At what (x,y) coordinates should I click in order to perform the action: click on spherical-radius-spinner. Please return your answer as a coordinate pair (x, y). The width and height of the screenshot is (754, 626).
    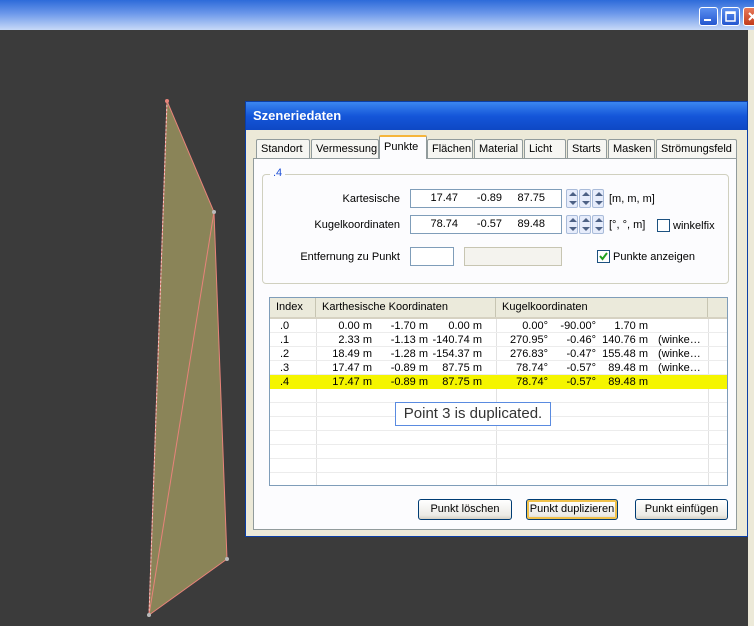
    Looking at the image, I should click on (598, 224).